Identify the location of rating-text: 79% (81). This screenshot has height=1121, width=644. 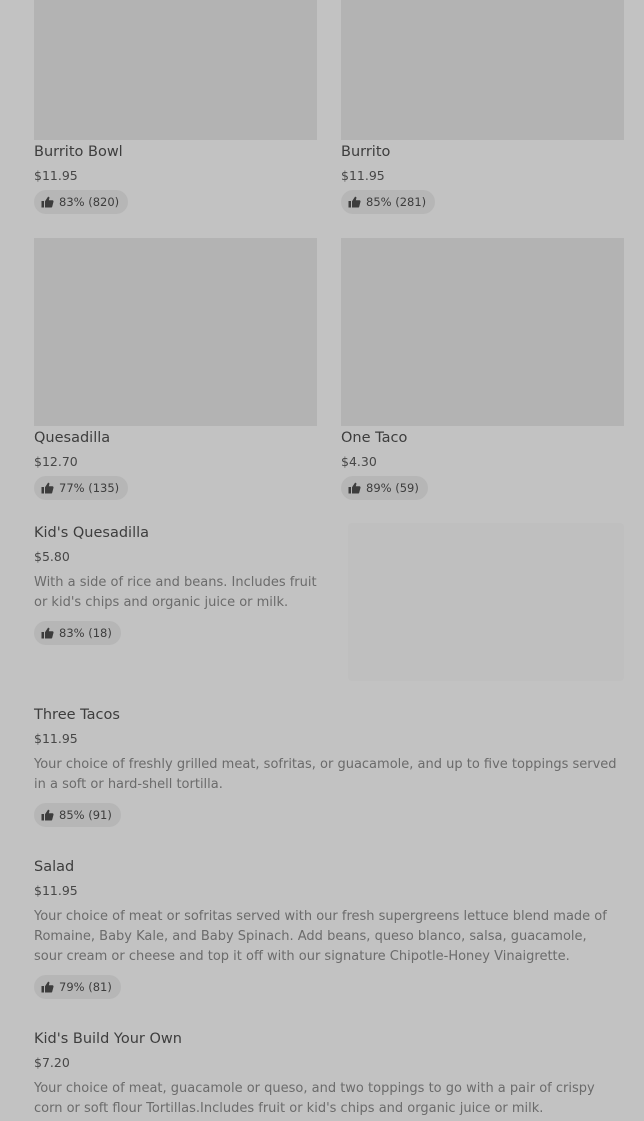
(85, 987).